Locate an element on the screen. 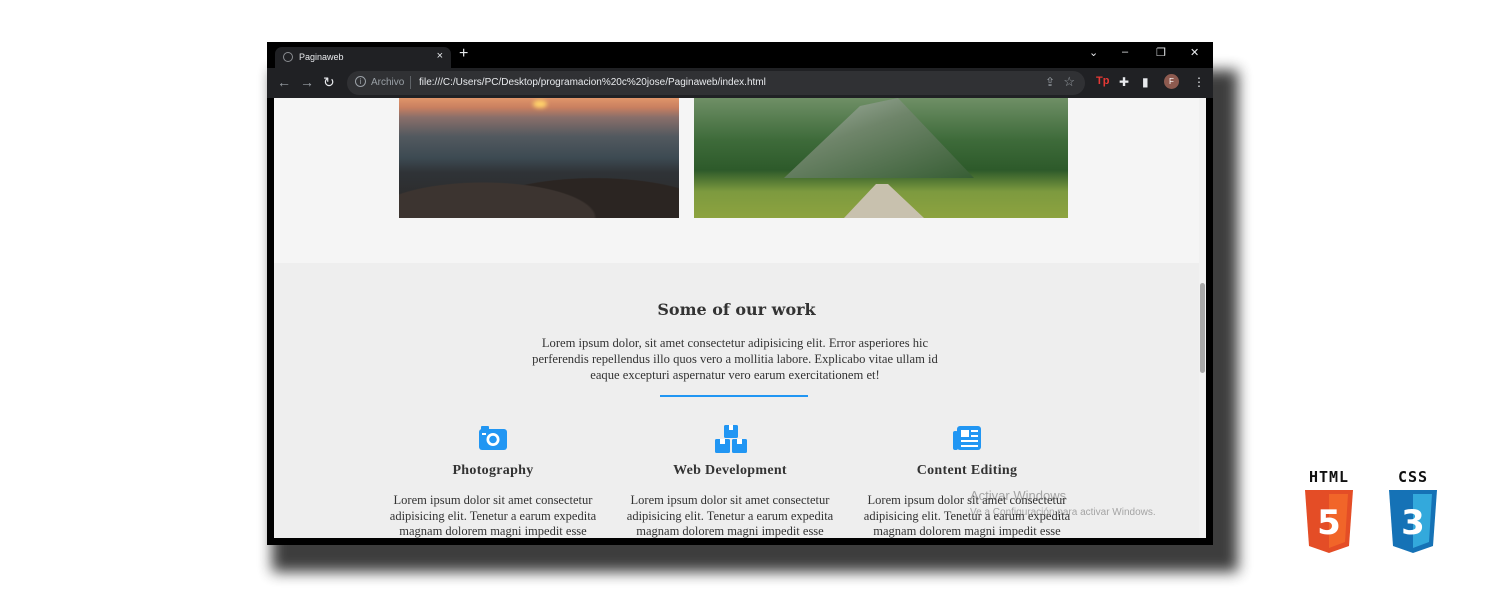 The height and width of the screenshot is (600, 1500). sun-glow is located at coordinates (540, 104).